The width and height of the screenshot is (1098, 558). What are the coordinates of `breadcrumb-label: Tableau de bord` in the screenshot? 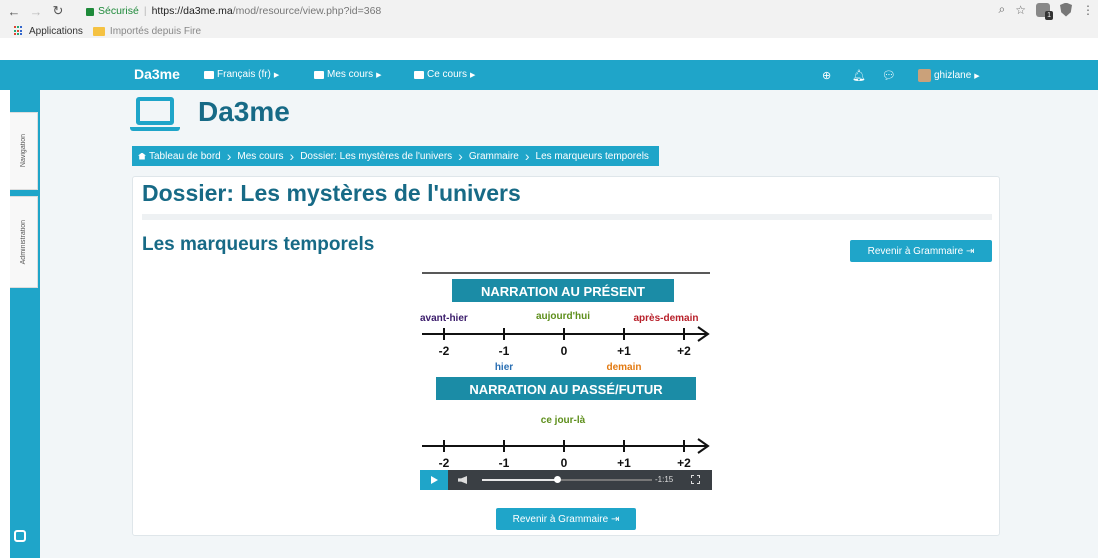 It's located at (185, 156).